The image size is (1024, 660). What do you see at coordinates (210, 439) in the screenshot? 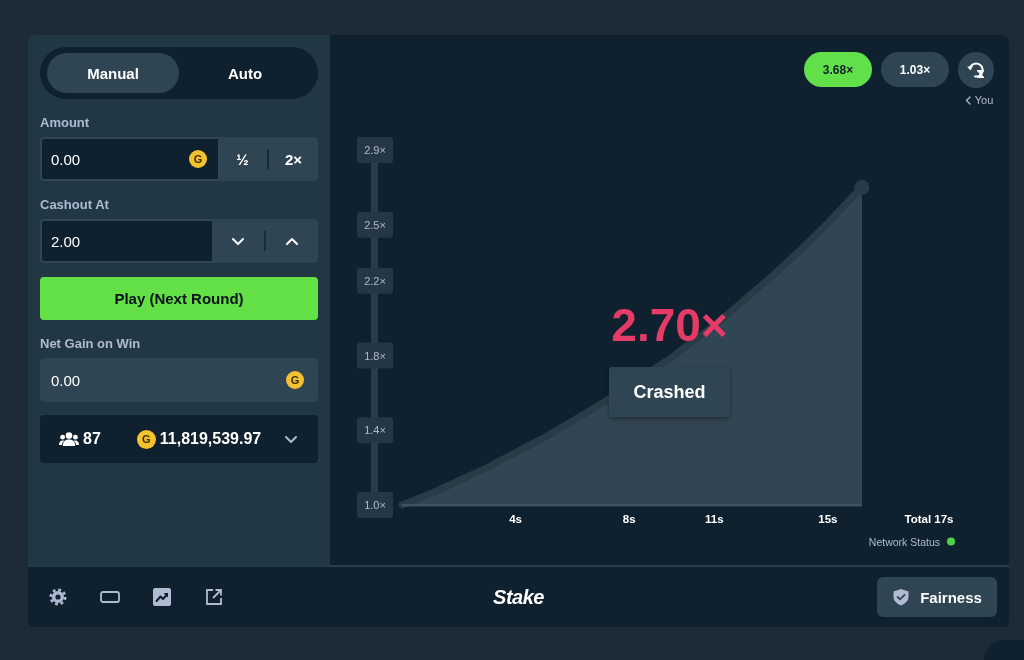
I see `total-amount: 11,819,539.97` at bounding box center [210, 439].